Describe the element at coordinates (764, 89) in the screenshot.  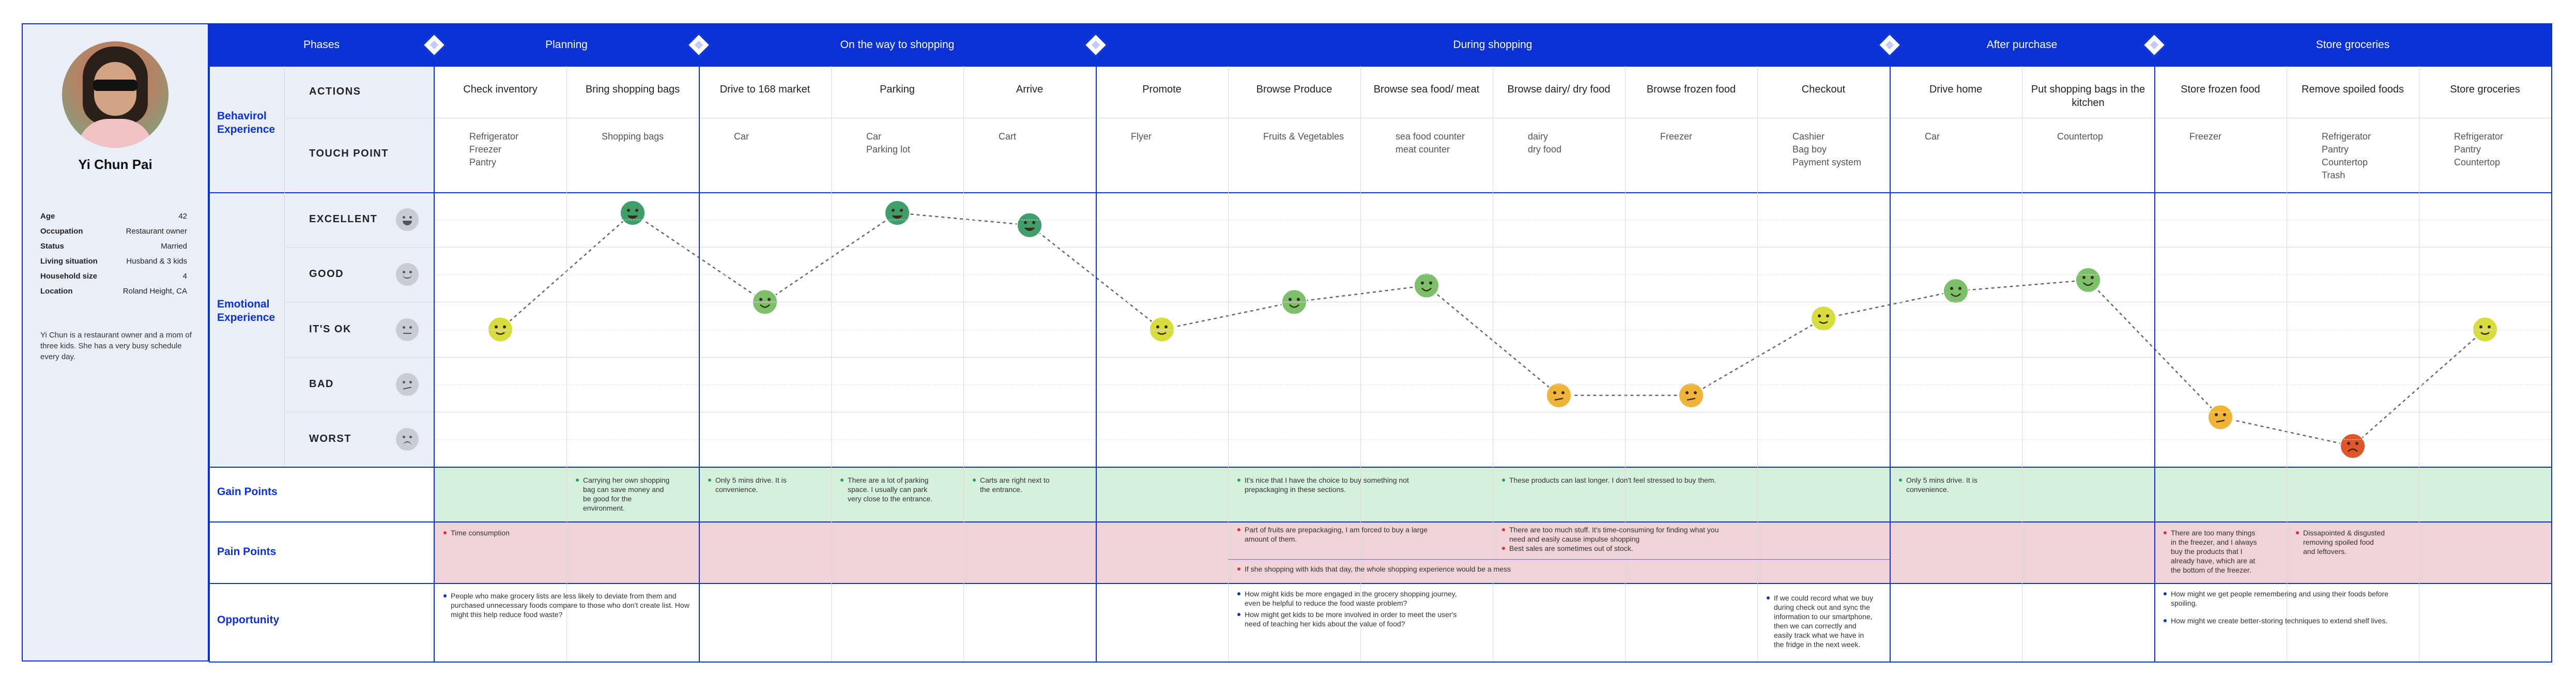
I see `action-label: Drive to 168 market` at that location.